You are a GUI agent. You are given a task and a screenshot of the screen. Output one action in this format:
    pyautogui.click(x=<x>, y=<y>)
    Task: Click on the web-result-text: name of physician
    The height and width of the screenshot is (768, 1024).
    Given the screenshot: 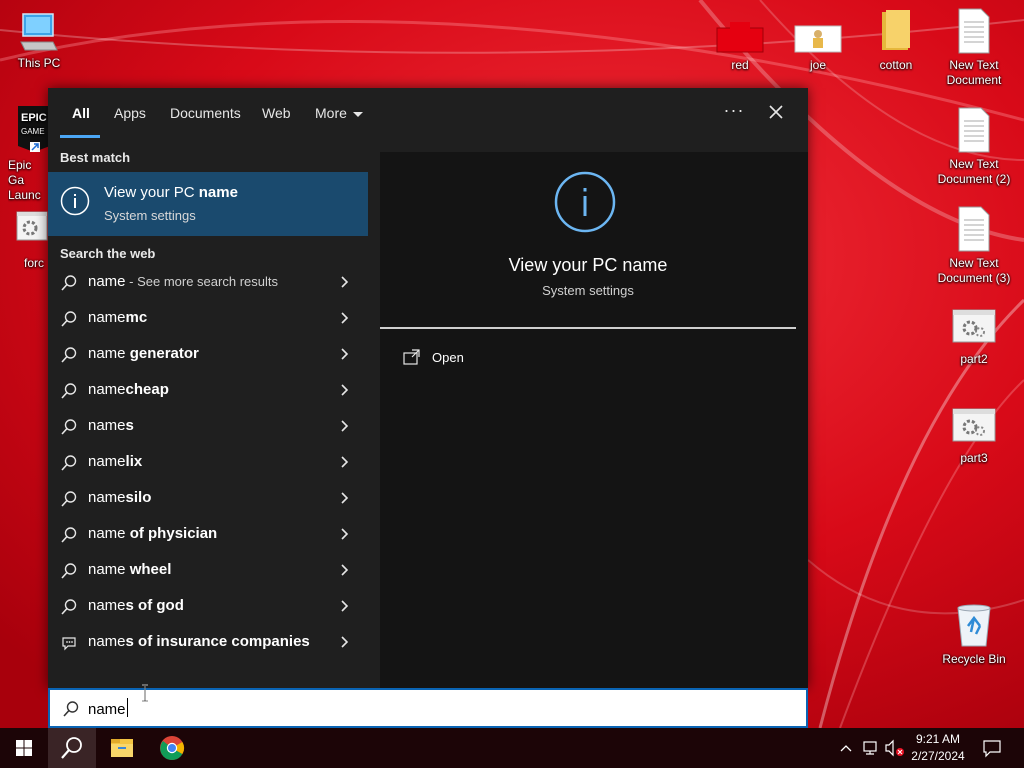 What is the action you would take?
    pyautogui.click(x=152, y=534)
    